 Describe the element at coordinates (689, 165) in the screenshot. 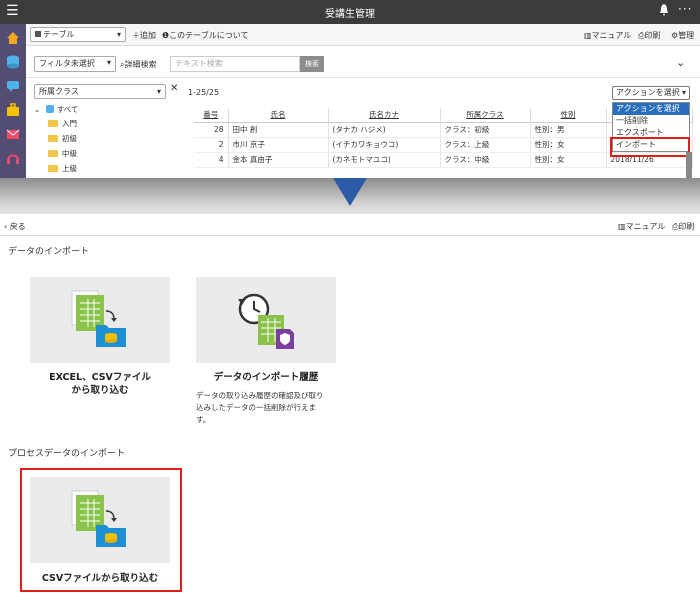

I see `scrollbar` at that location.